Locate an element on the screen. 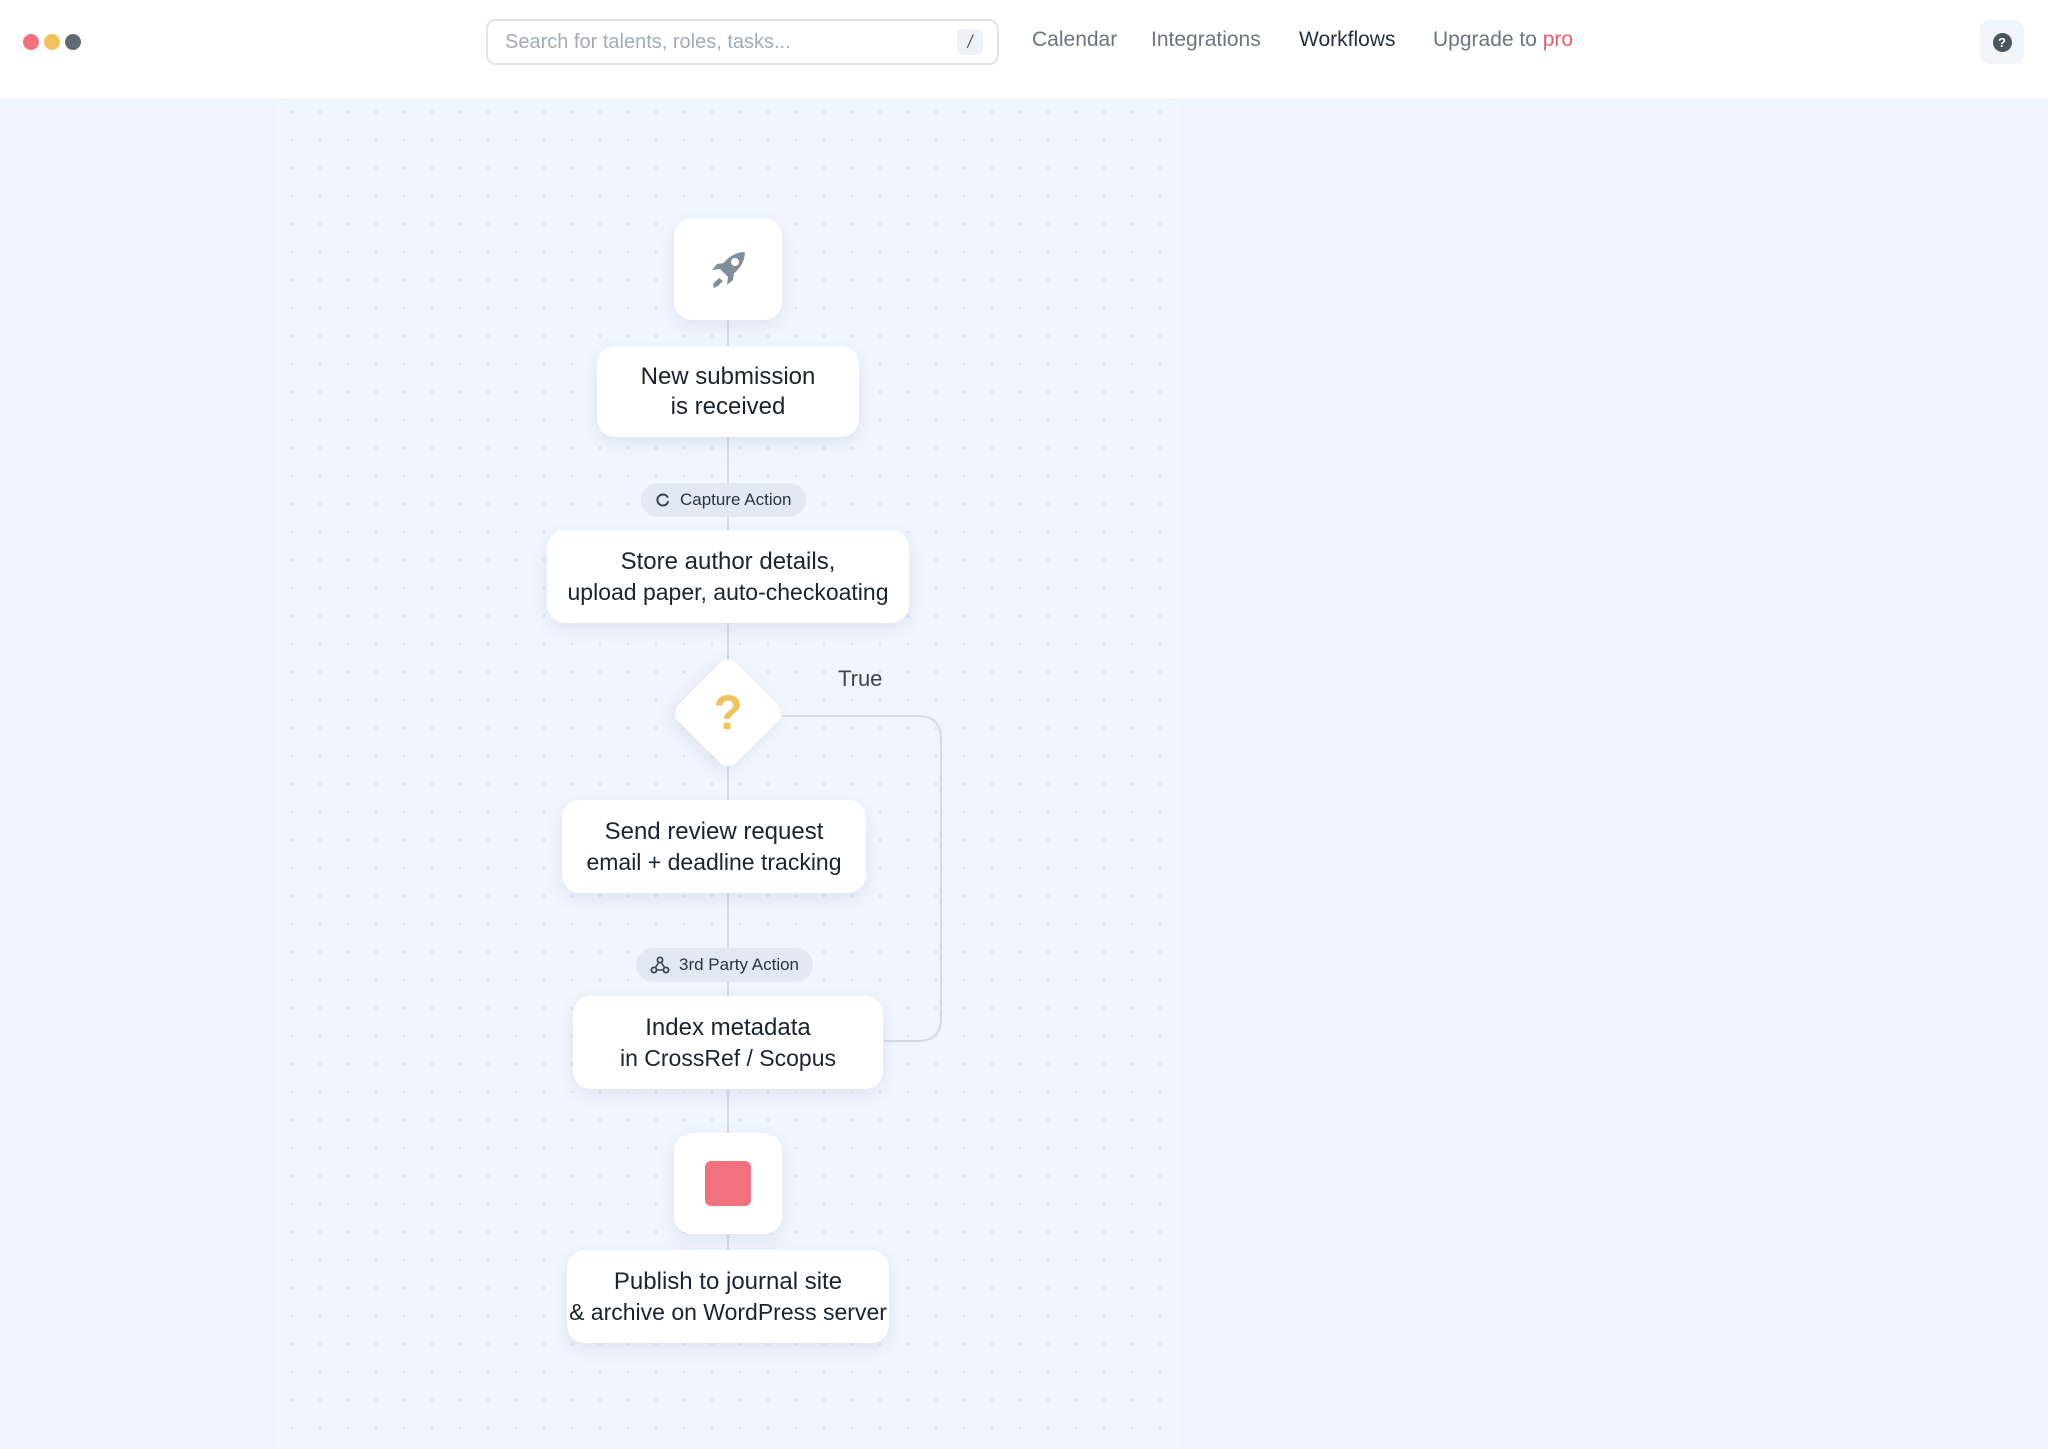  review-step-detail: email + deadline tracking is located at coordinates (714, 861).